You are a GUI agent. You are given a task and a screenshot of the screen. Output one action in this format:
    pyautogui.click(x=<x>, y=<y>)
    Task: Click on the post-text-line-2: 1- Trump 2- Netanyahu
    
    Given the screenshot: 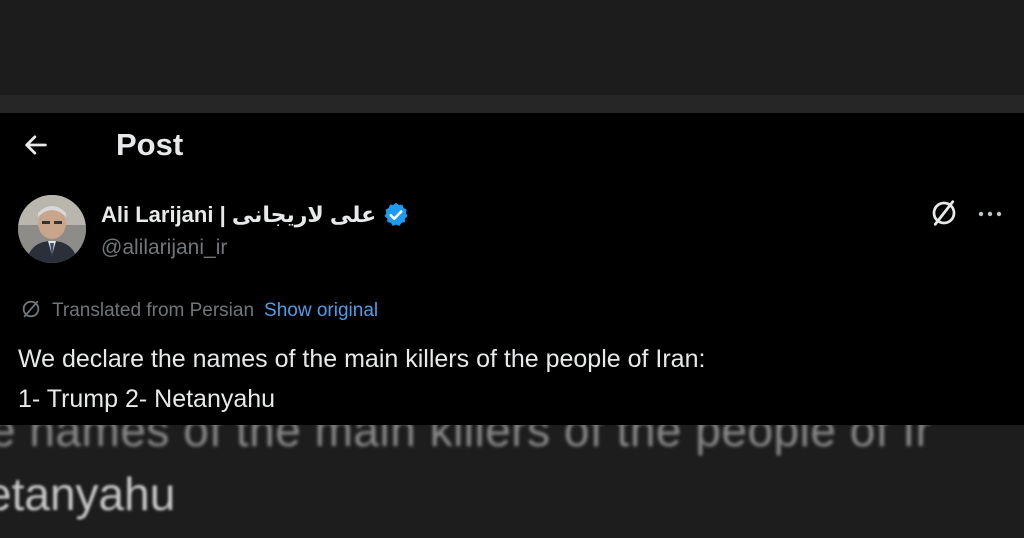 What is the action you would take?
    pyautogui.click(x=147, y=399)
    